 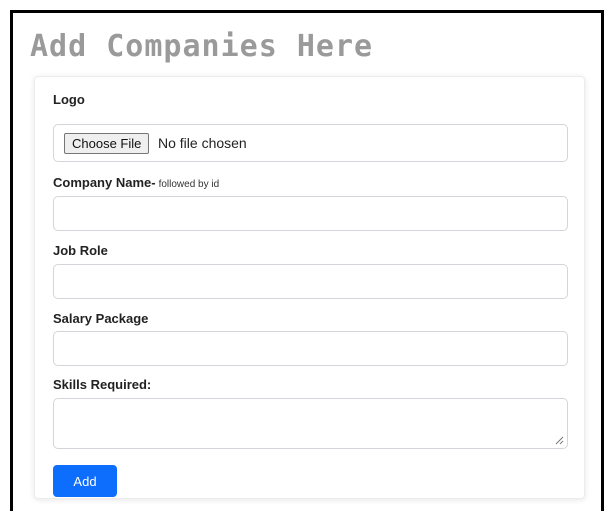 I want to click on salary-package-label: Salary Package, so click(x=101, y=318).